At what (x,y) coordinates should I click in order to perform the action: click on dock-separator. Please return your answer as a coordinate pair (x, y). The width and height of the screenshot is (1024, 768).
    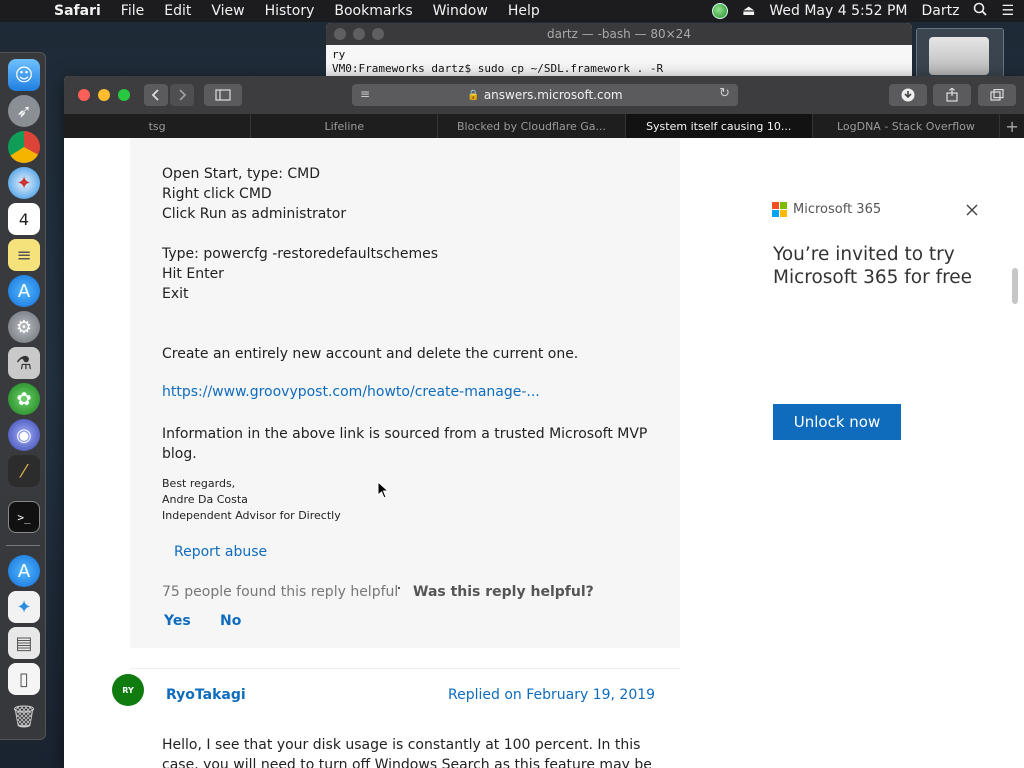
    Looking at the image, I should click on (23, 545).